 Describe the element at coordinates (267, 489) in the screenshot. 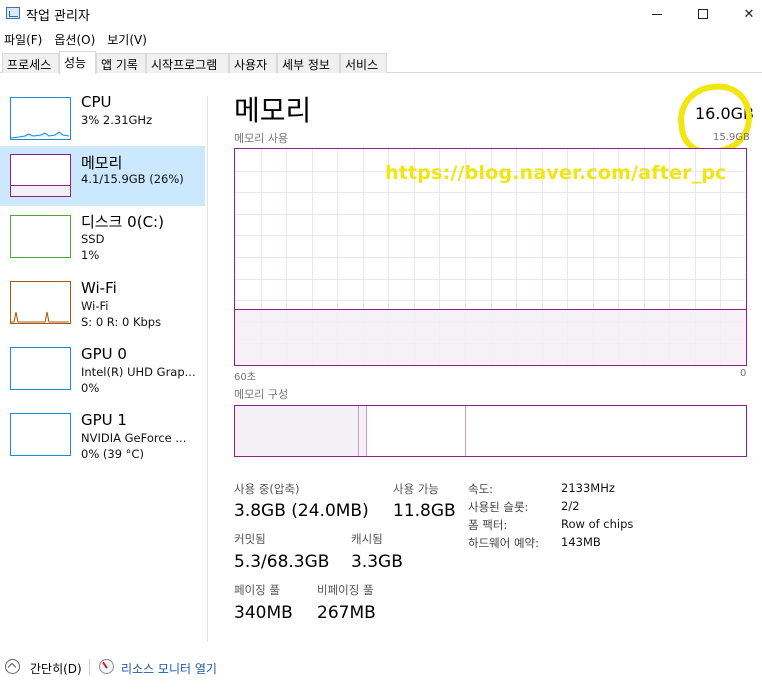

I see `in-use-label: 사용 중(압축)` at that location.